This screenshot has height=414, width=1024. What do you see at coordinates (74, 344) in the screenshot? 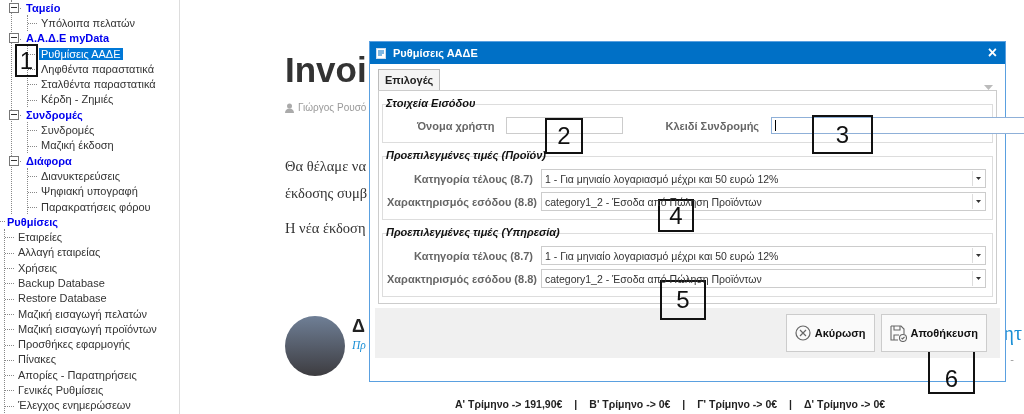
I see `tree-item: Προσθήκες εφαρμογής` at bounding box center [74, 344].